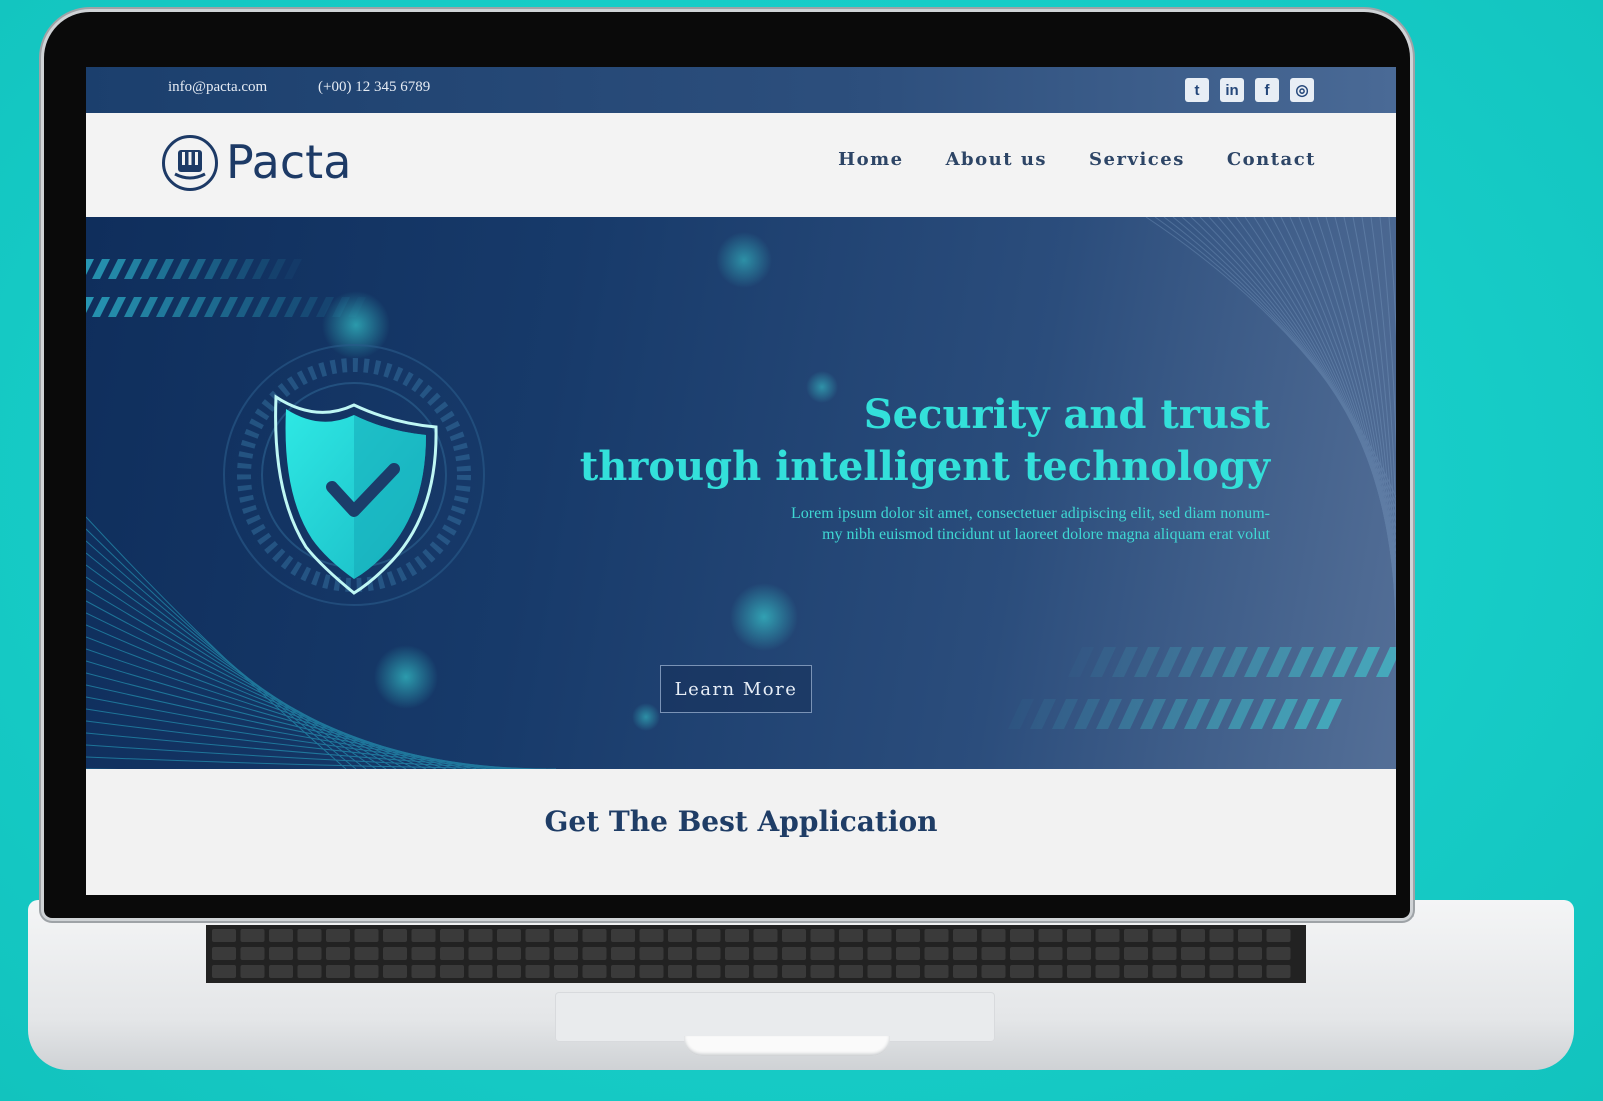 This screenshot has width=1603, height=1101. I want to click on nav-contact: Contact, so click(1271, 159).